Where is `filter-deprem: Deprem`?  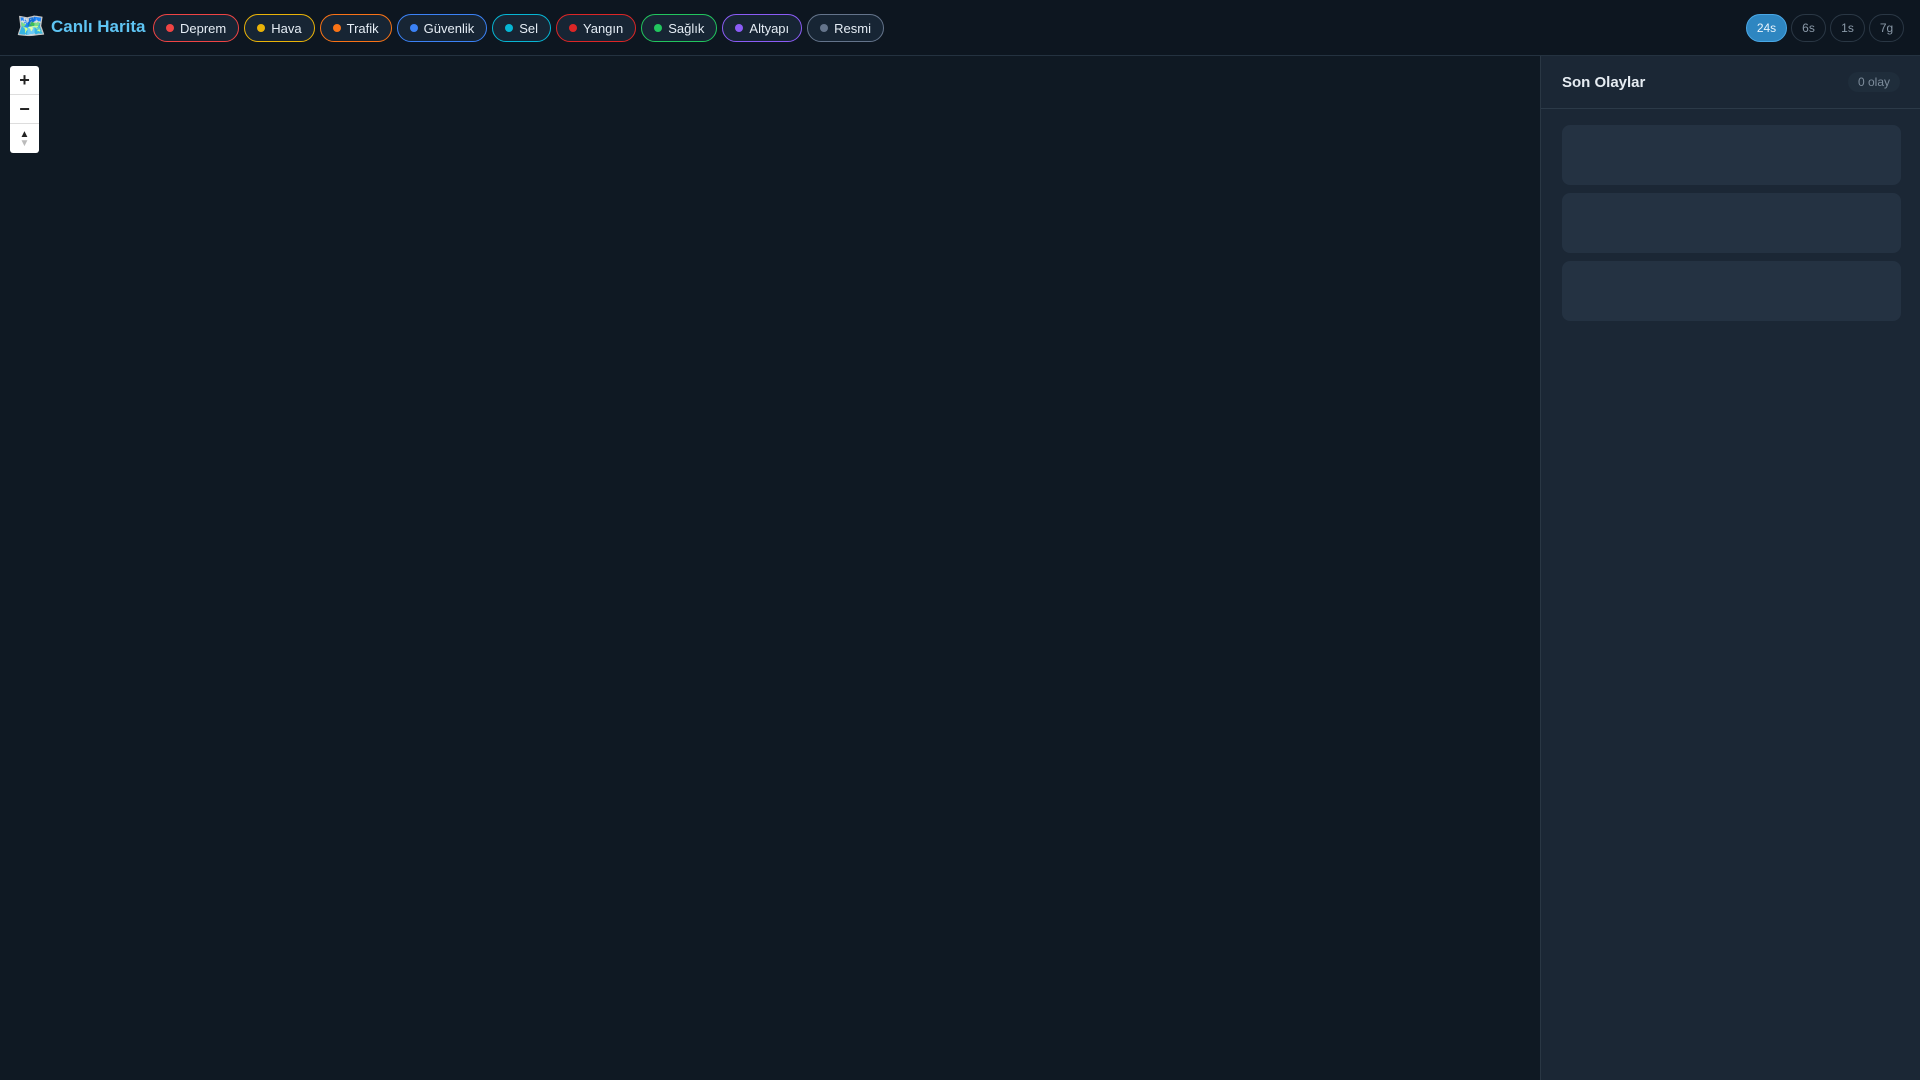
filter-deprem: Deprem is located at coordinates (196, 28).